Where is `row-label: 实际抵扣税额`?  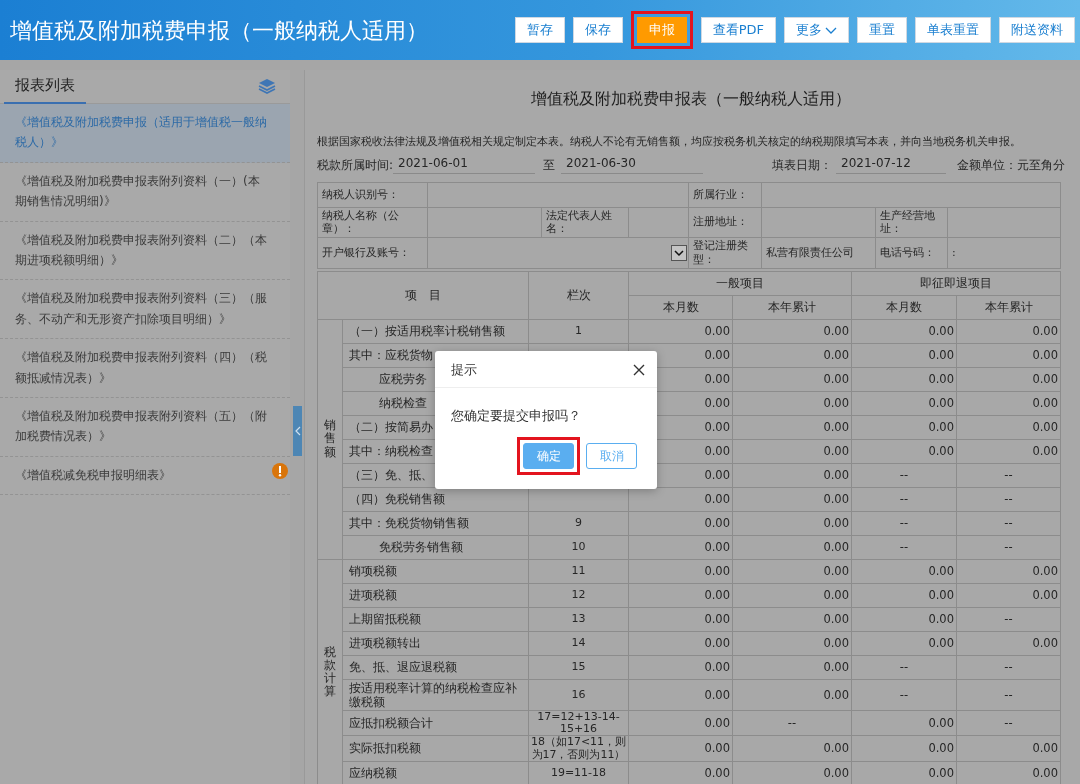
row-label: 实际抵扣税额 is located at coordinates (435, 748).